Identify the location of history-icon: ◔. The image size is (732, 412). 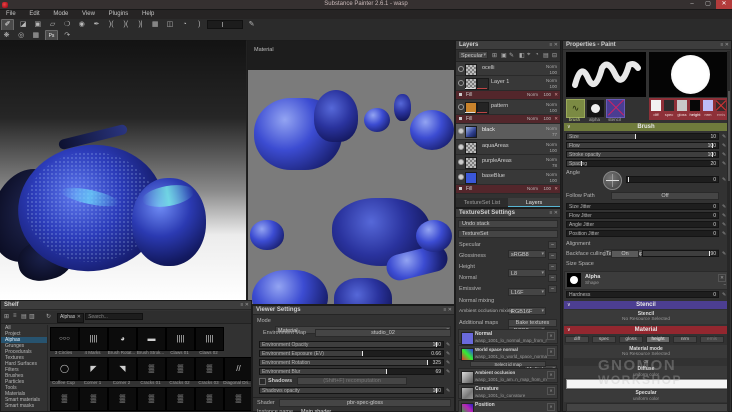
(184, 25).